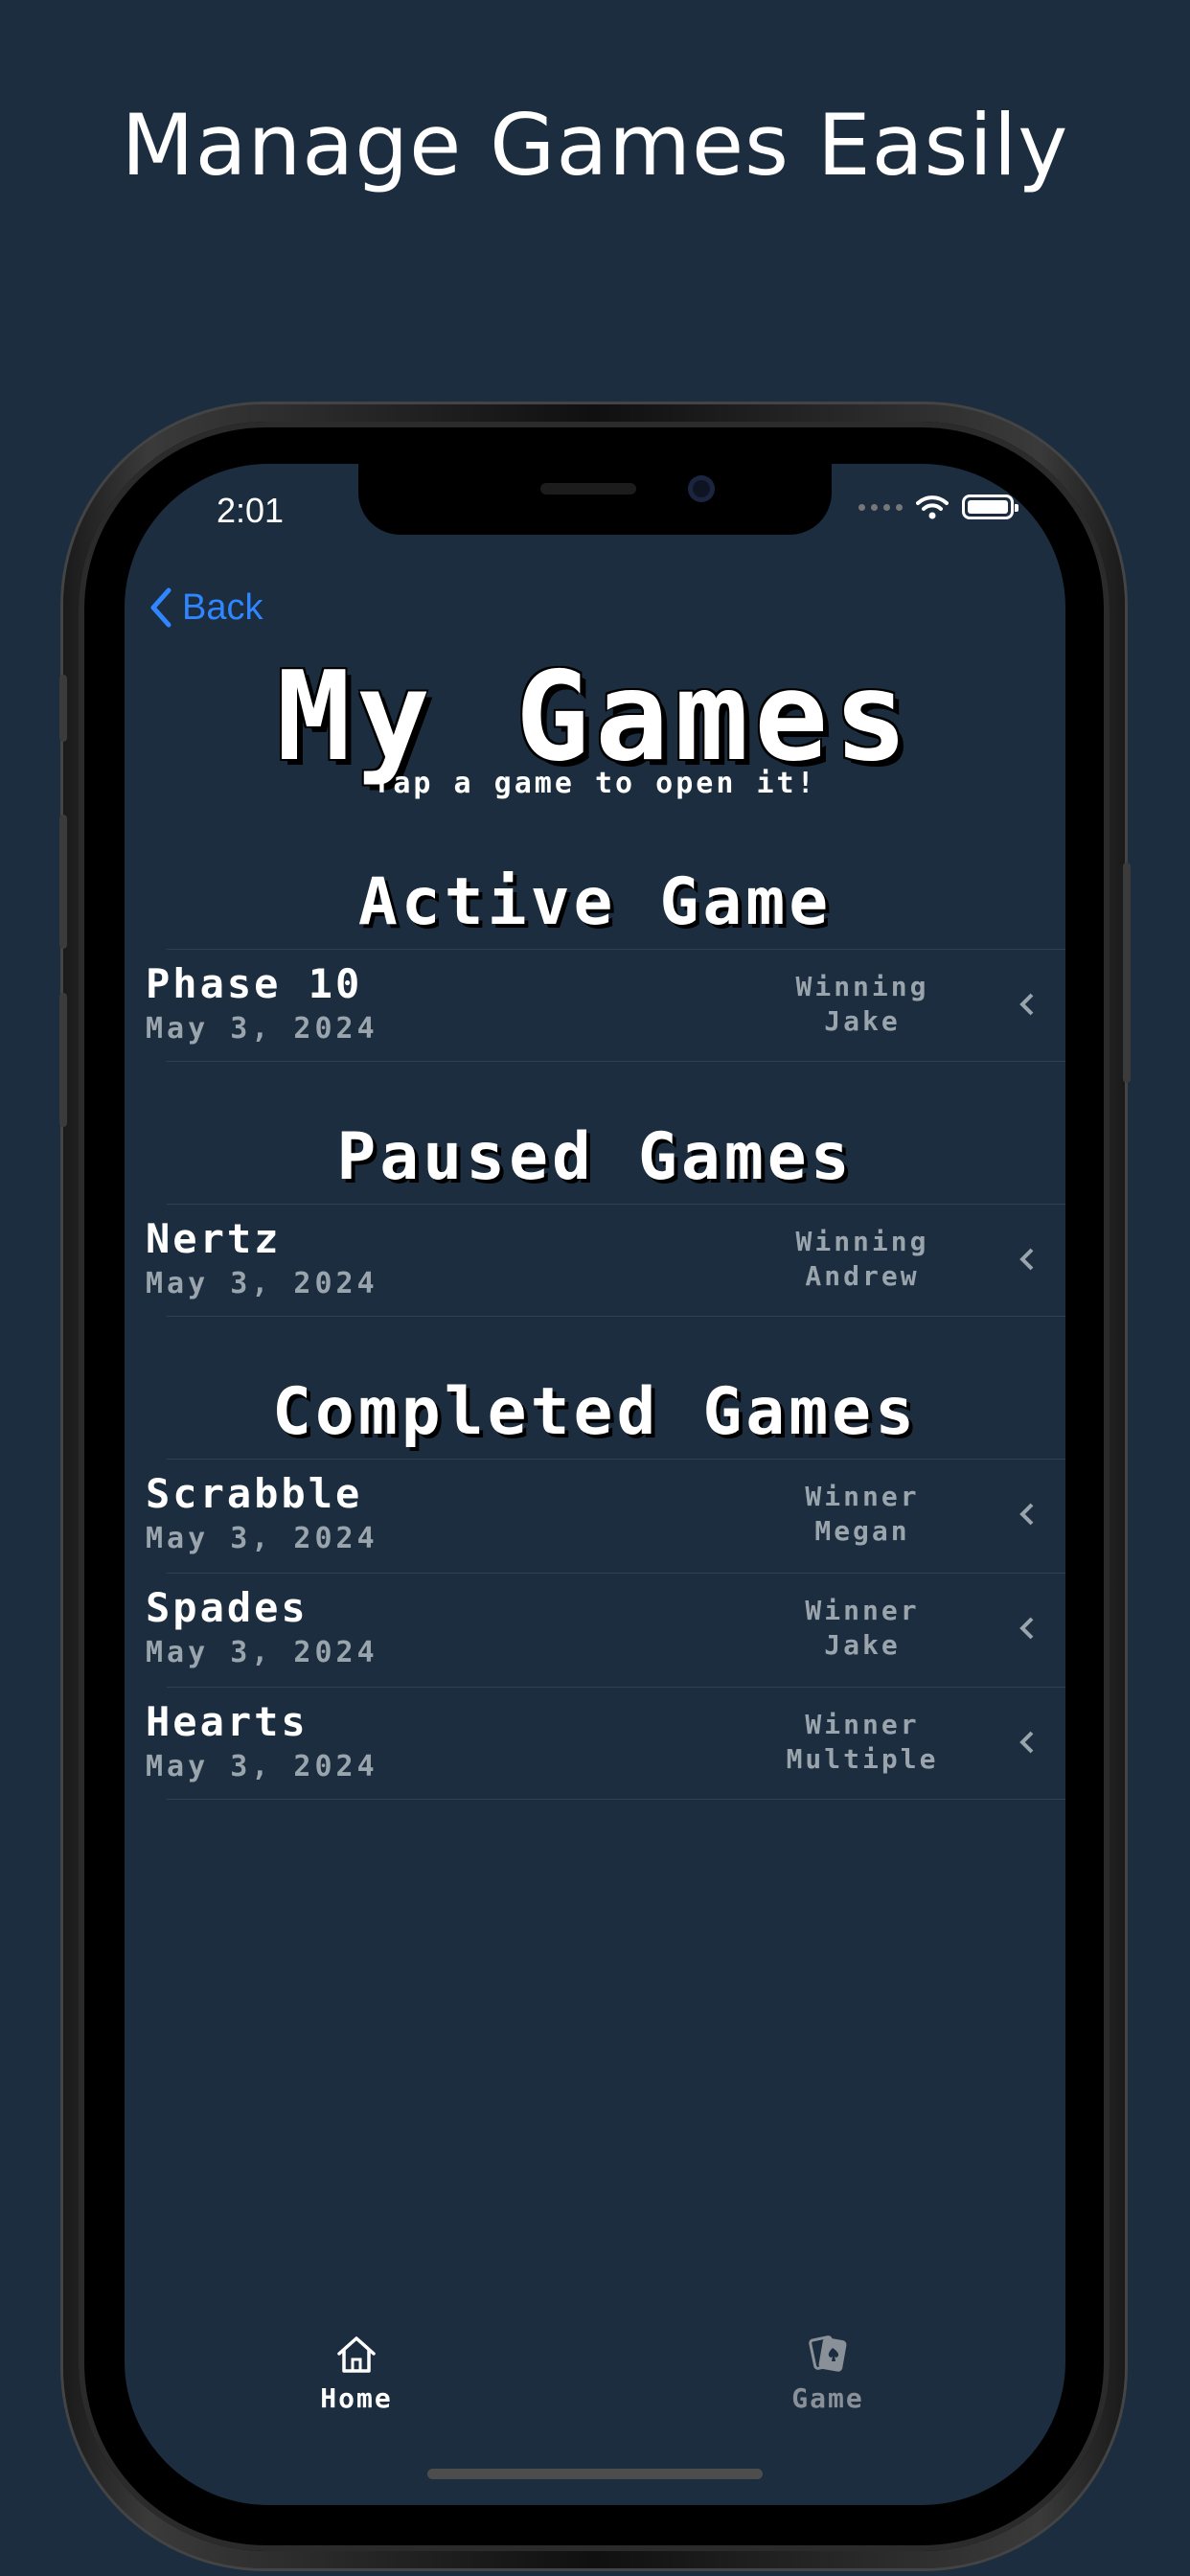 This screenshot has height=2576, width=1190. Describe the element at coordinates (255, 1493) in the screenshot. I see `game-name: Scrabble` at that location.